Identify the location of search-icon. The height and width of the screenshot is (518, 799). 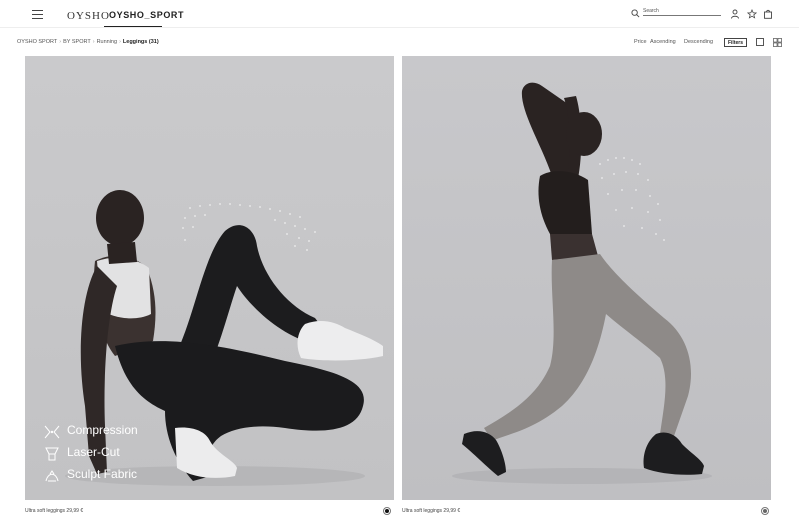
(635, 13).